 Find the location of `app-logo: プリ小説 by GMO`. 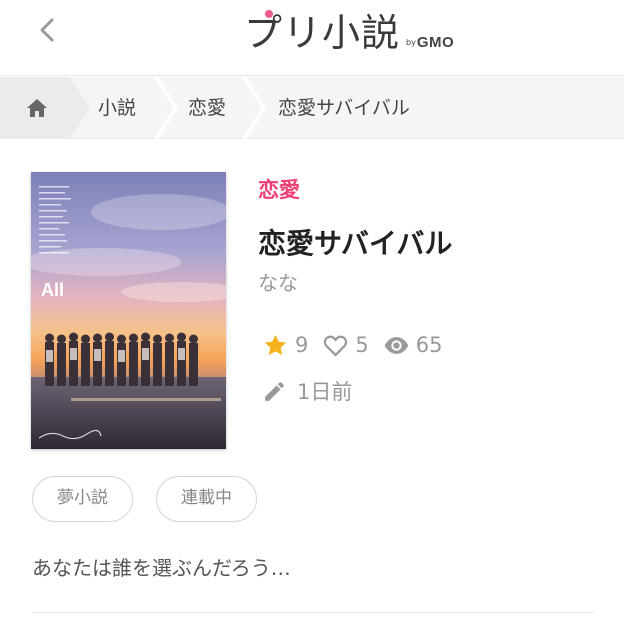

app-logo: プリ小説 by GMO is located at coordinates (349, 31).